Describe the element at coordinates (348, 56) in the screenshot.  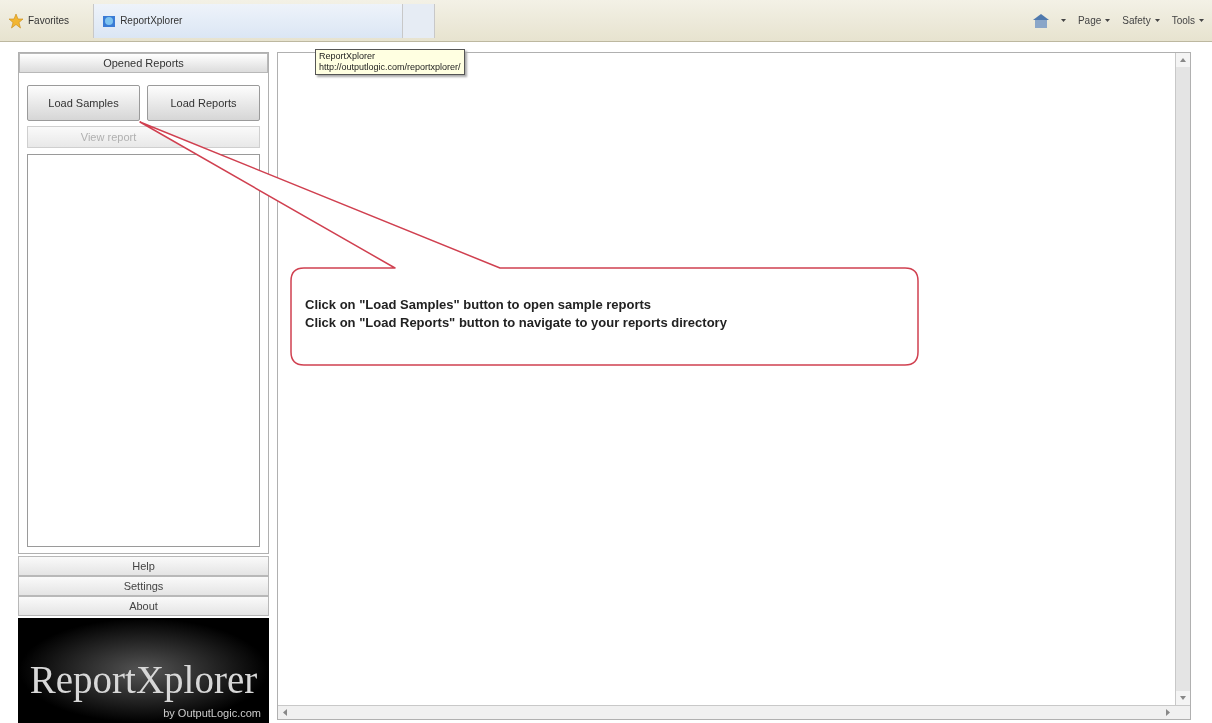
I see `tooltip-title: ReportXplorer` at that location.